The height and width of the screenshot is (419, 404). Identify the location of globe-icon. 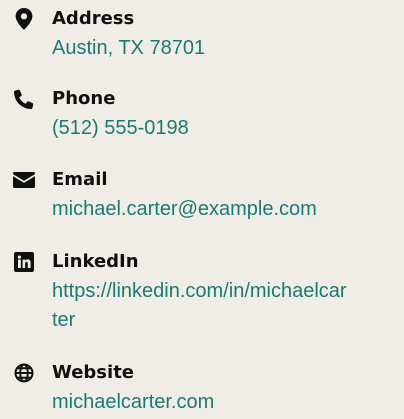
(24, 373).